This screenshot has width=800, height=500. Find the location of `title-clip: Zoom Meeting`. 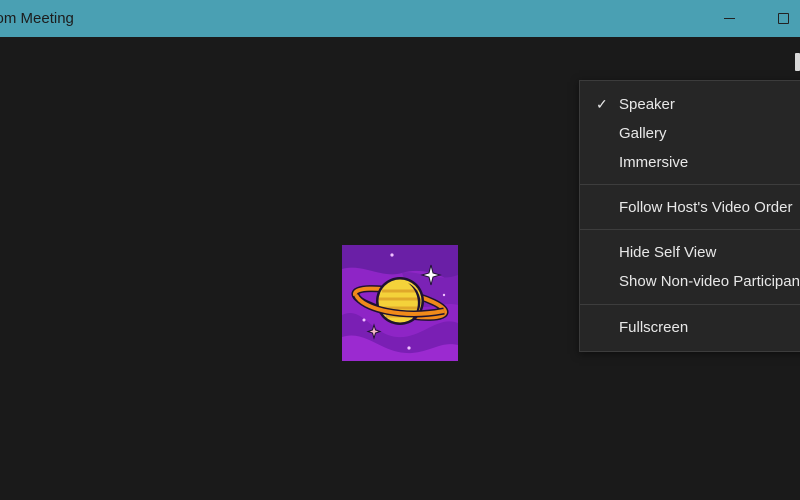

title-clip: Zoom Meeting is located at coordinates (60, 18).